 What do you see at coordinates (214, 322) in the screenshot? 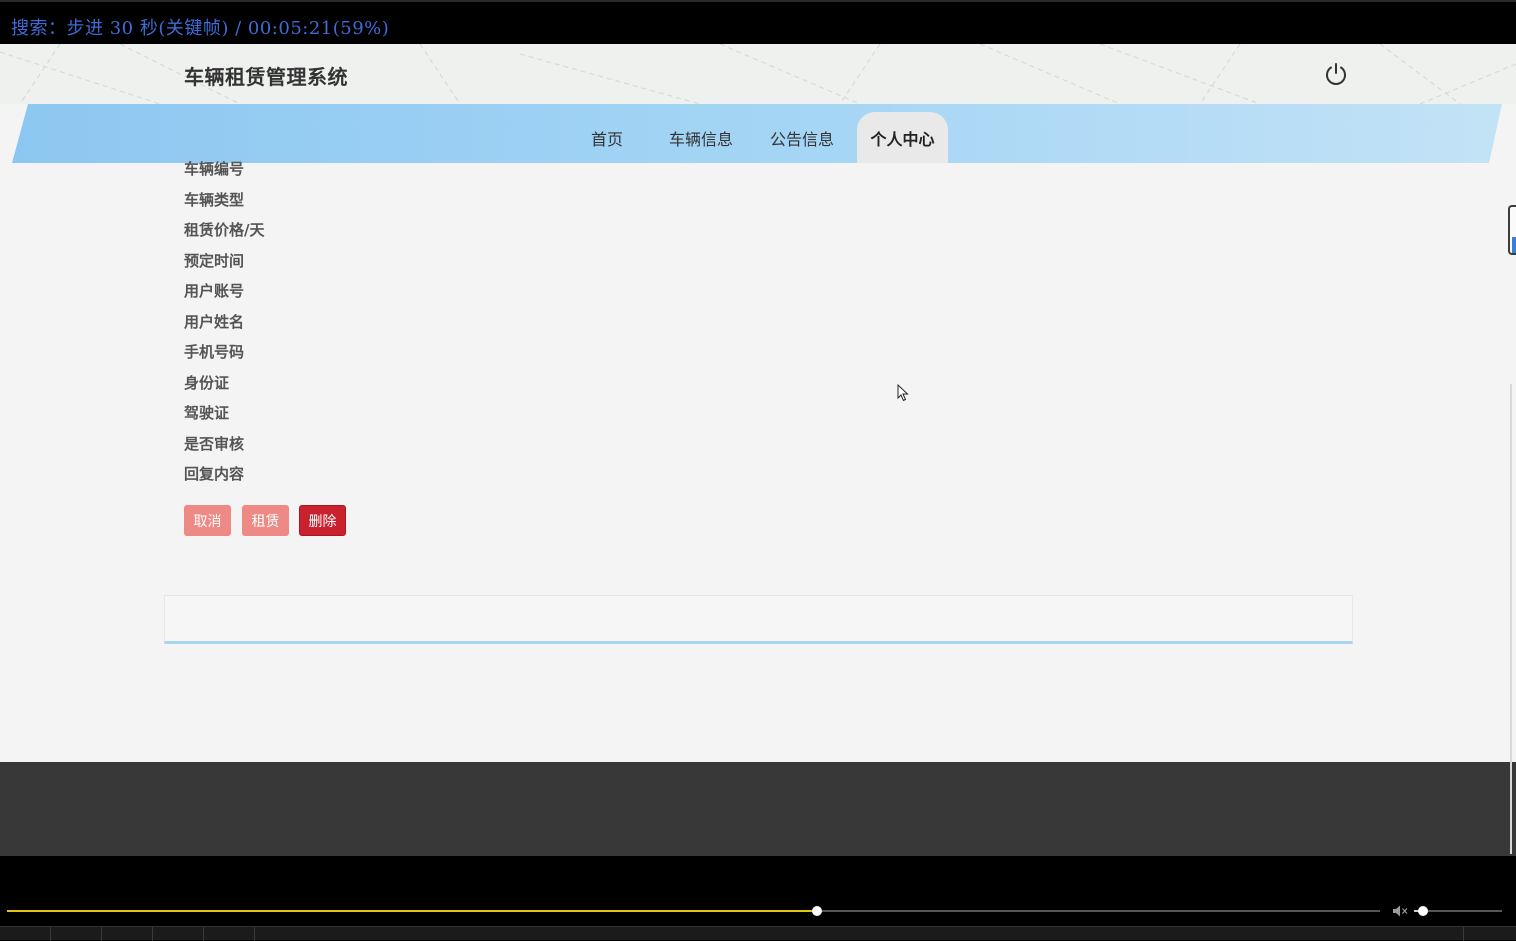
I see `label-user-name: 用户姓名` at bounding box center [214, 322].